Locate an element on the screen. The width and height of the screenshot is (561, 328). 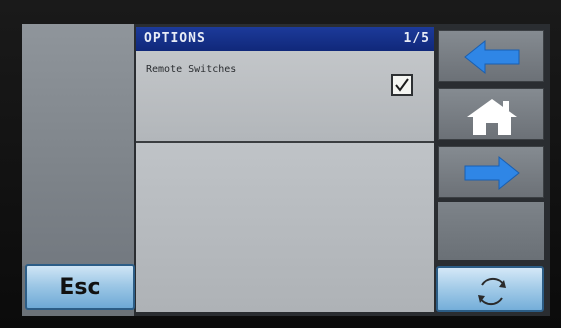
remote-switches-checkbox is located at coordinates (402, 85).